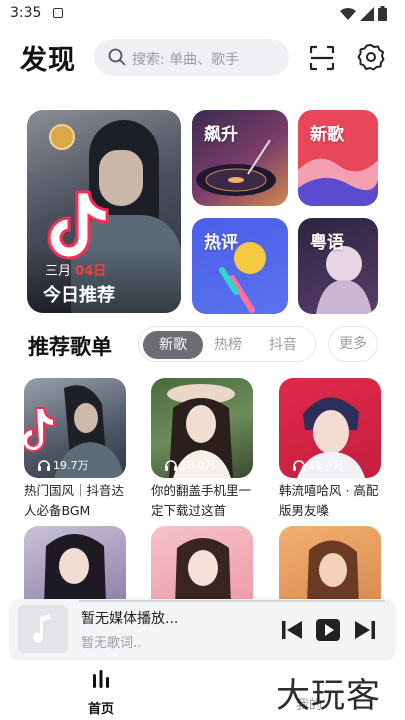 The image size is (405, 720). I want to click on tab-new-songs: 新歌, so click(173, 345).